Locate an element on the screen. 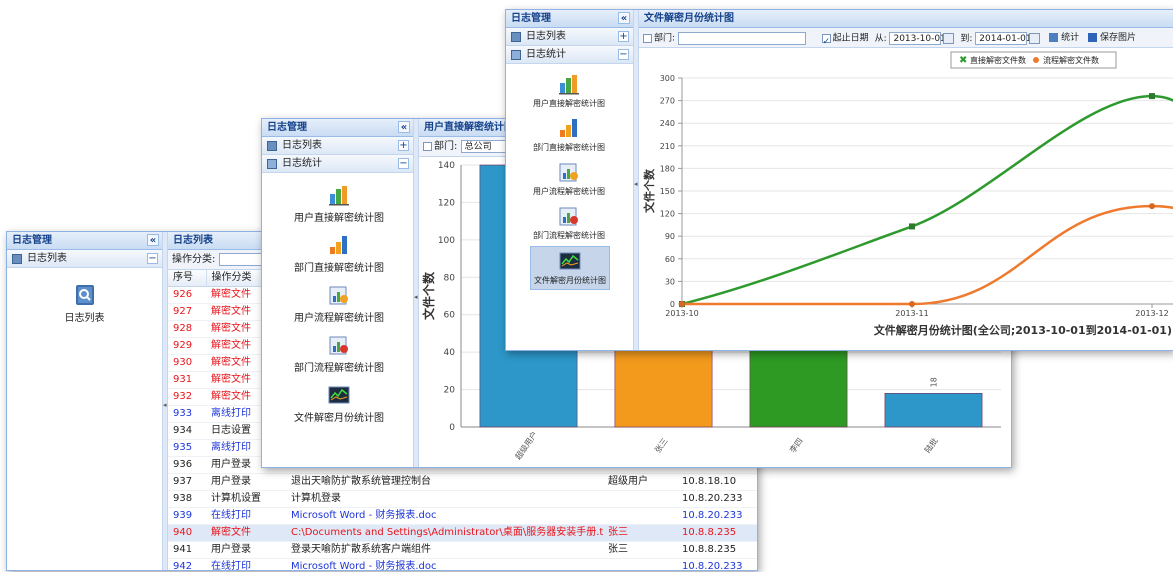 The image size is (1173, 572). column-chart-icon is located at coordinates (569, 128).